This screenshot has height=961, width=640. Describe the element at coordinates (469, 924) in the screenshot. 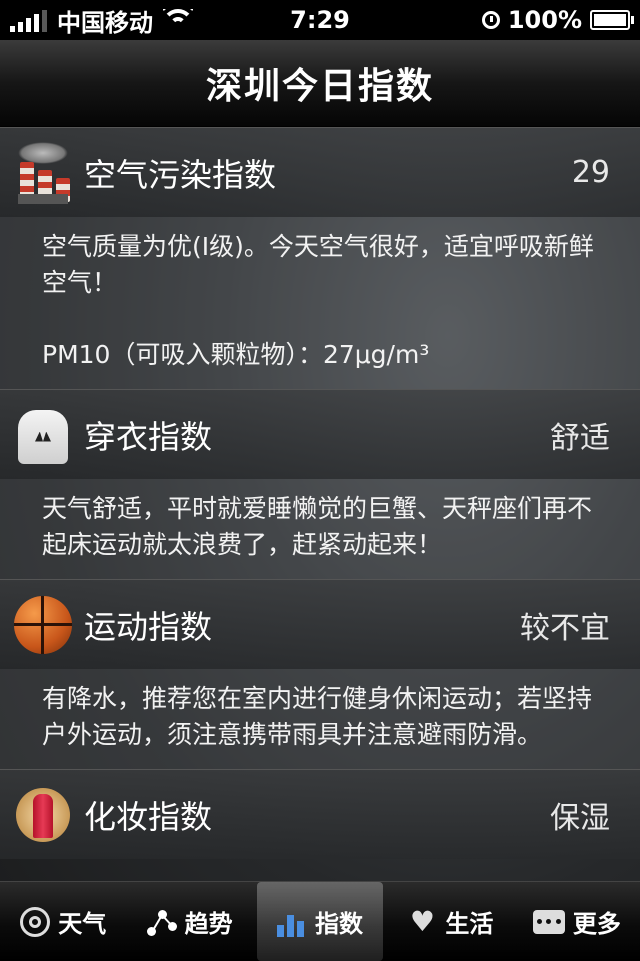

I see `tab-label: 生活` at that location.